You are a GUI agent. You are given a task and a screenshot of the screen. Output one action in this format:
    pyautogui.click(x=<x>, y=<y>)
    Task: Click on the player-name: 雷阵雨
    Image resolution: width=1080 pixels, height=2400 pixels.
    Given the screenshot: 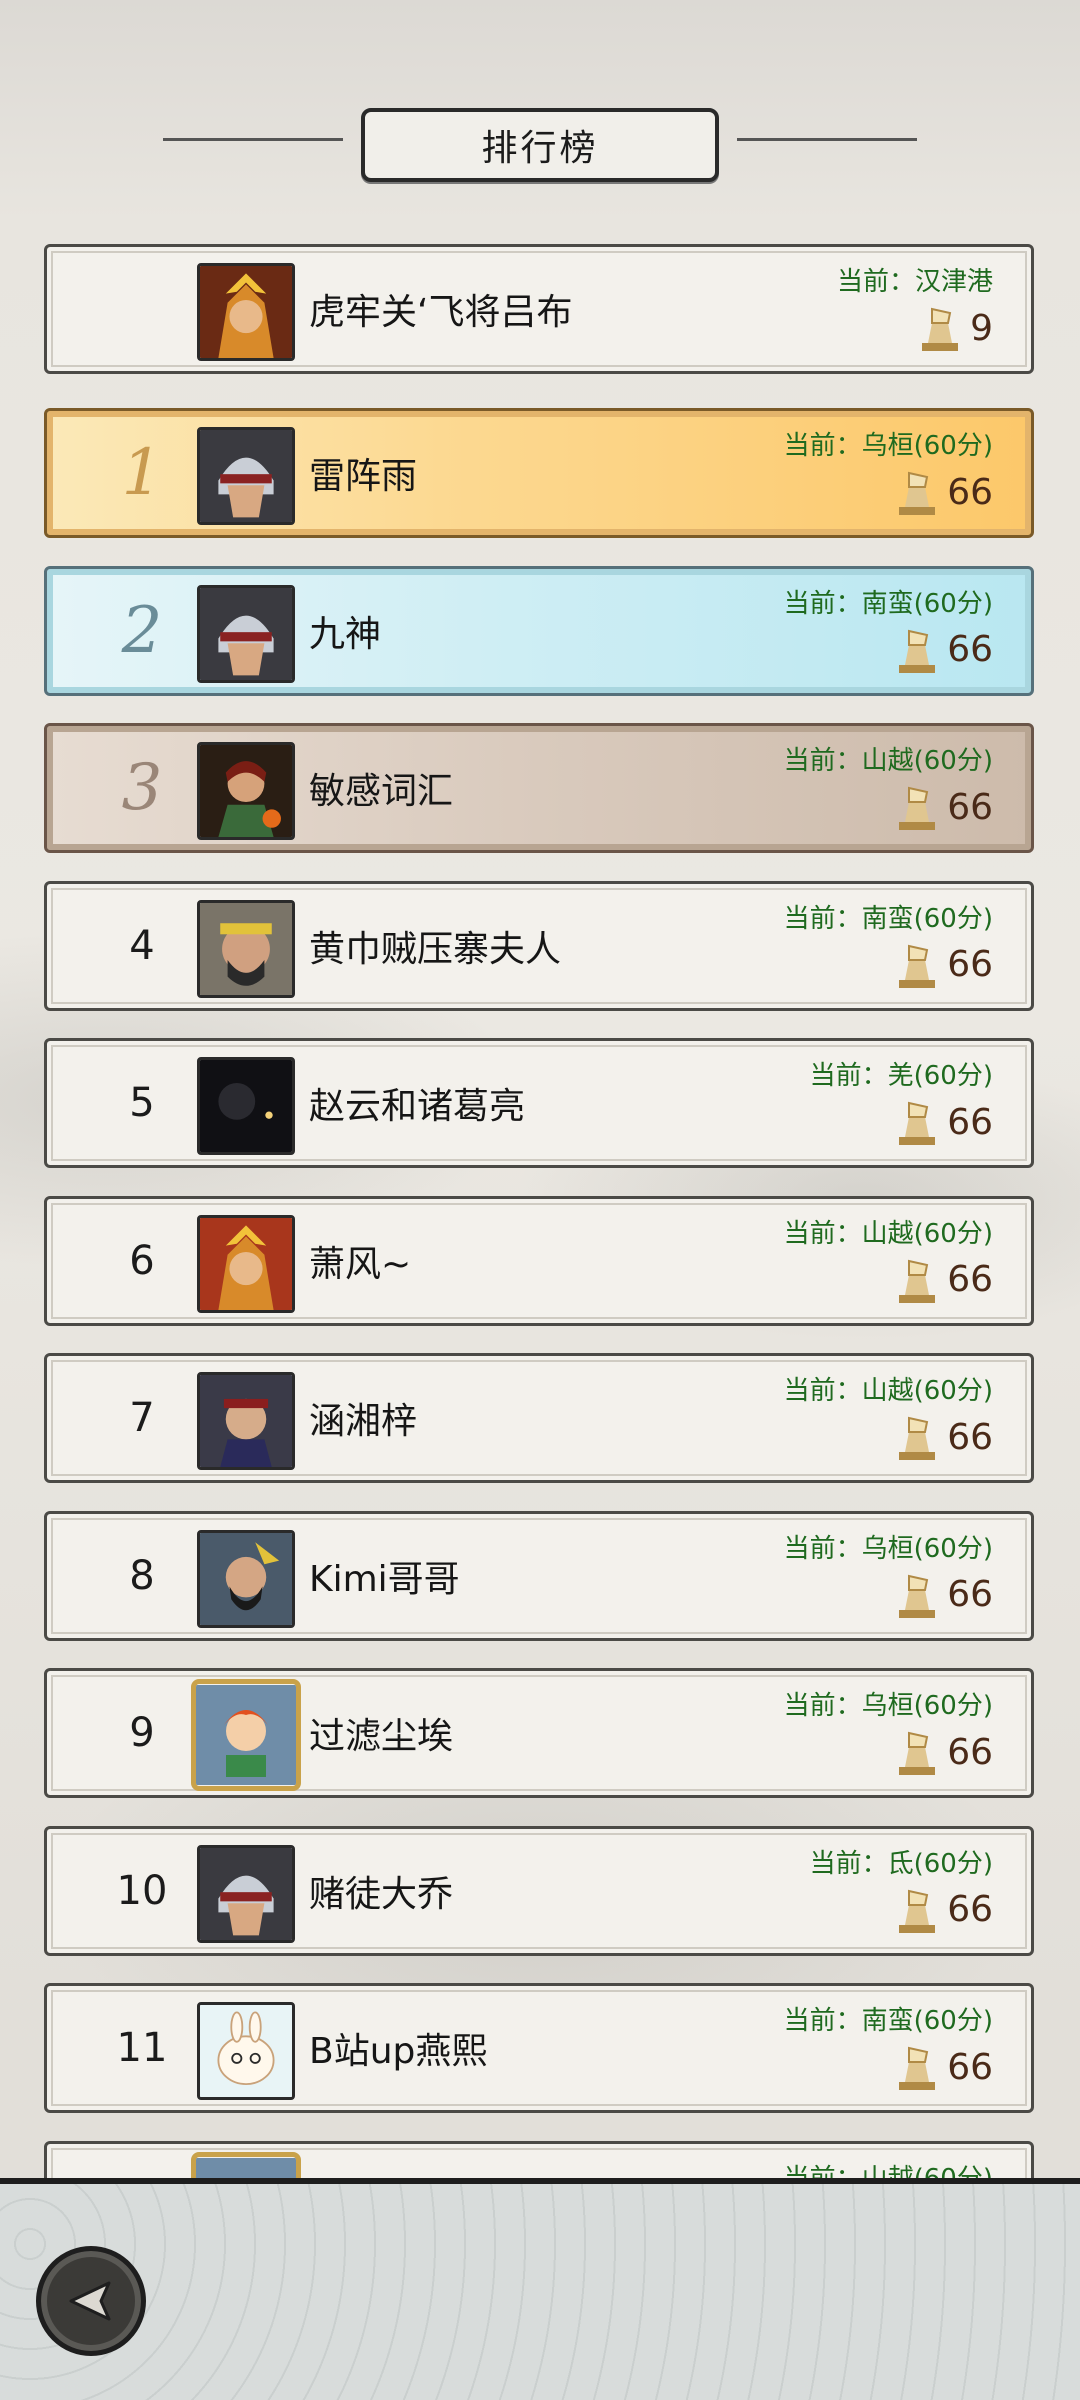 What is the action you would take?
    pyautogui.click(x=363, y=476)
    